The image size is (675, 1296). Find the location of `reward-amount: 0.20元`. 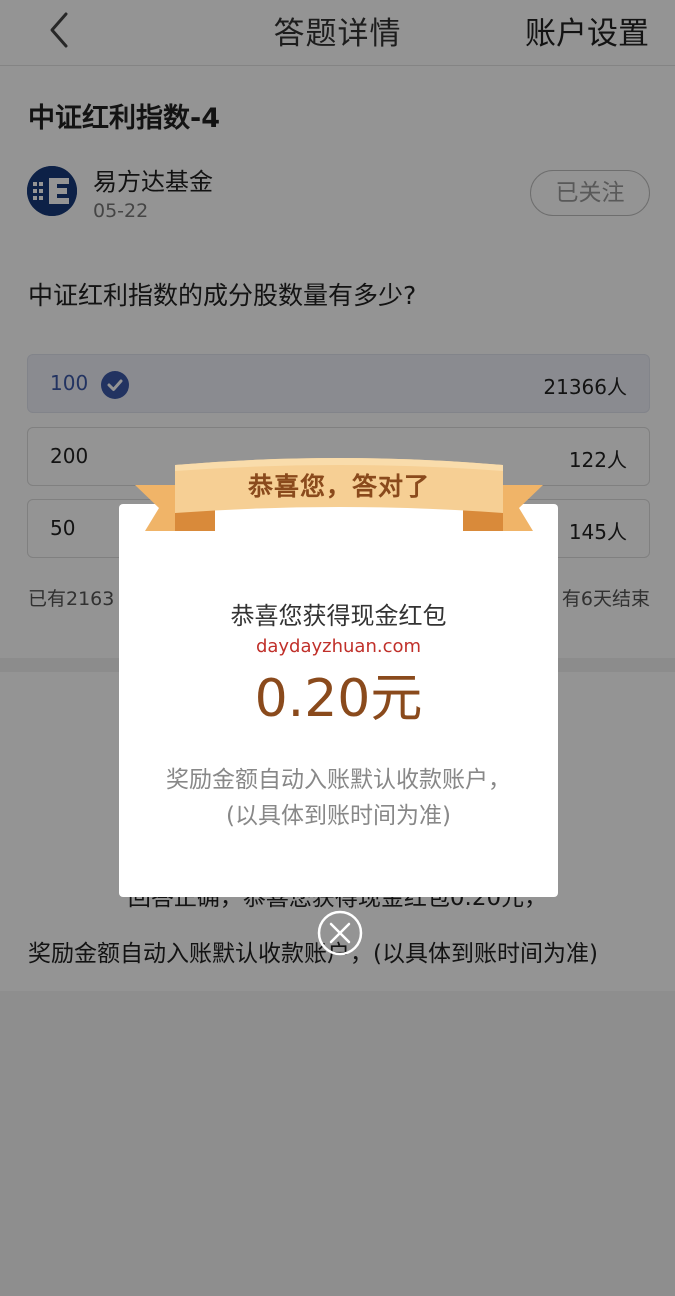

reward-amount: 0.20元 is located at coordinates (338, 699).